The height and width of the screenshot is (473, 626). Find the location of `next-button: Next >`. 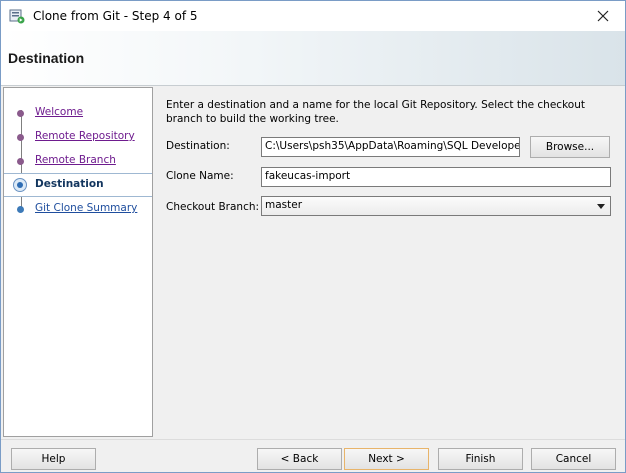

next-button: Next > is located at coordinates (386, 459).